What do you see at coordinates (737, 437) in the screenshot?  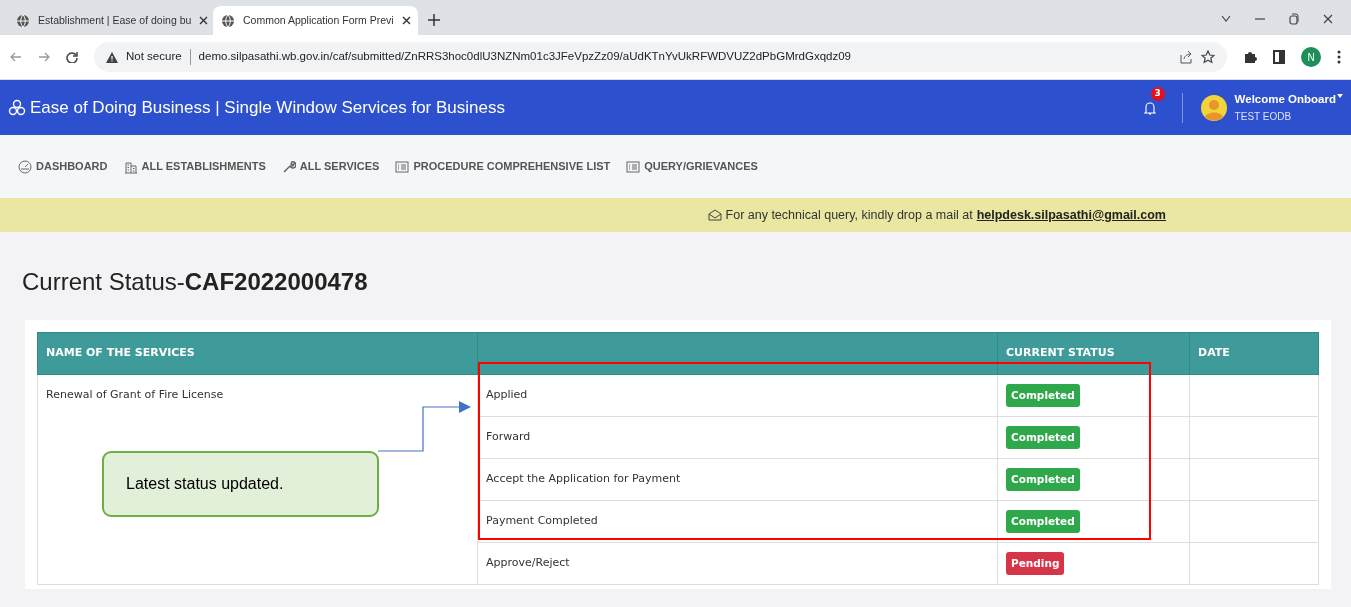 I see `step-name: Forward` at bounding box center [737, 437].